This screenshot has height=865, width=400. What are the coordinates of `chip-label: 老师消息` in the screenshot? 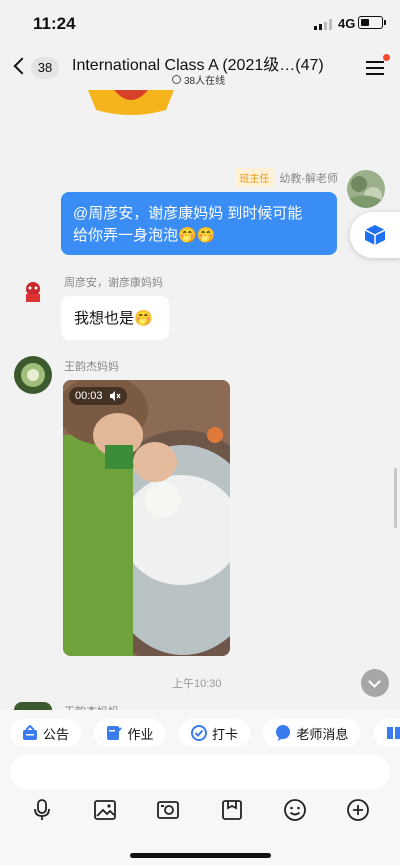 It's located at (322, 734).